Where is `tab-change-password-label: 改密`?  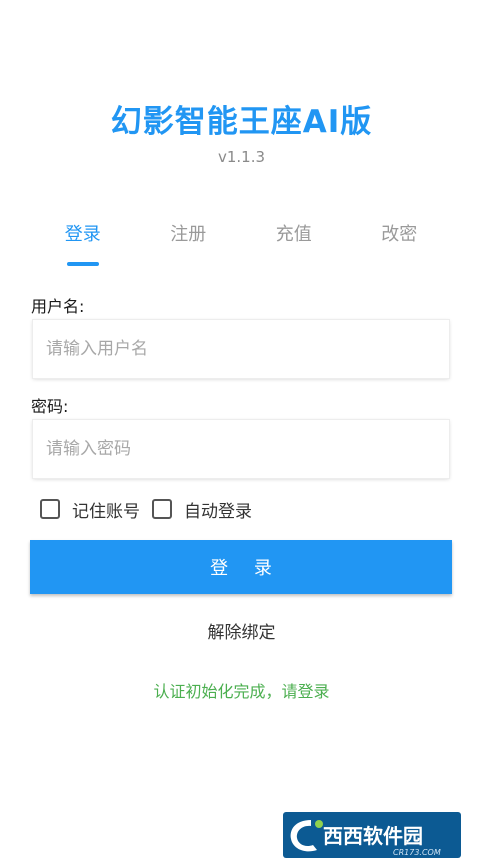
tab-change-password-label: 改密 is located at coordinates (399, 234).